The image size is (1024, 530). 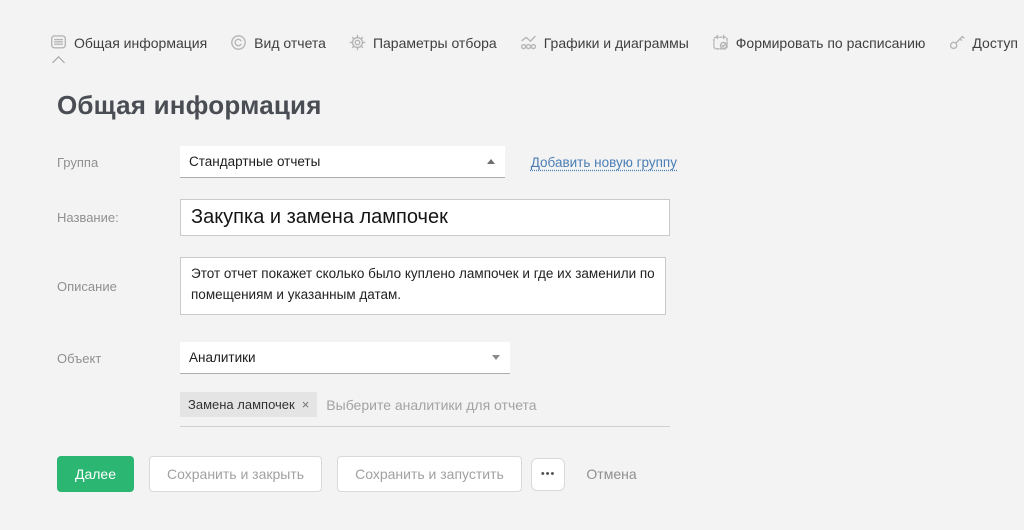 What do you see at coordinates (995, 42) in the screenshot?
I see `tab-label: Доступ` at bounding box center [995, 42].